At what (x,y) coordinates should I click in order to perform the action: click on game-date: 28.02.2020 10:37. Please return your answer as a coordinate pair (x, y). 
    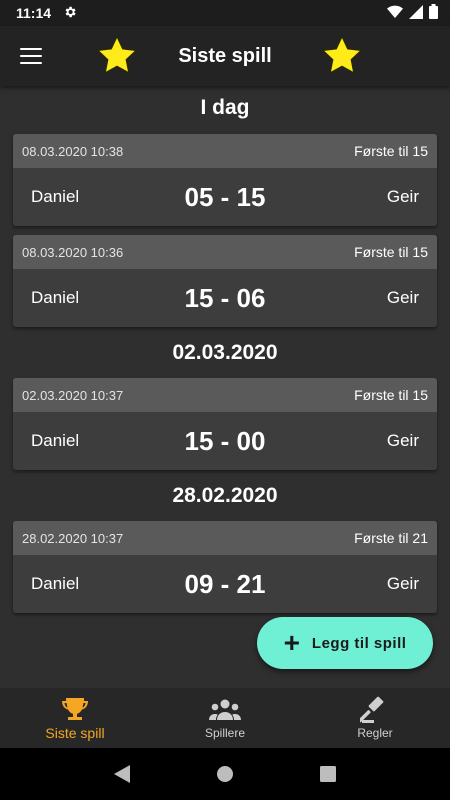
    Looking at the image, I should click on (73, 538).